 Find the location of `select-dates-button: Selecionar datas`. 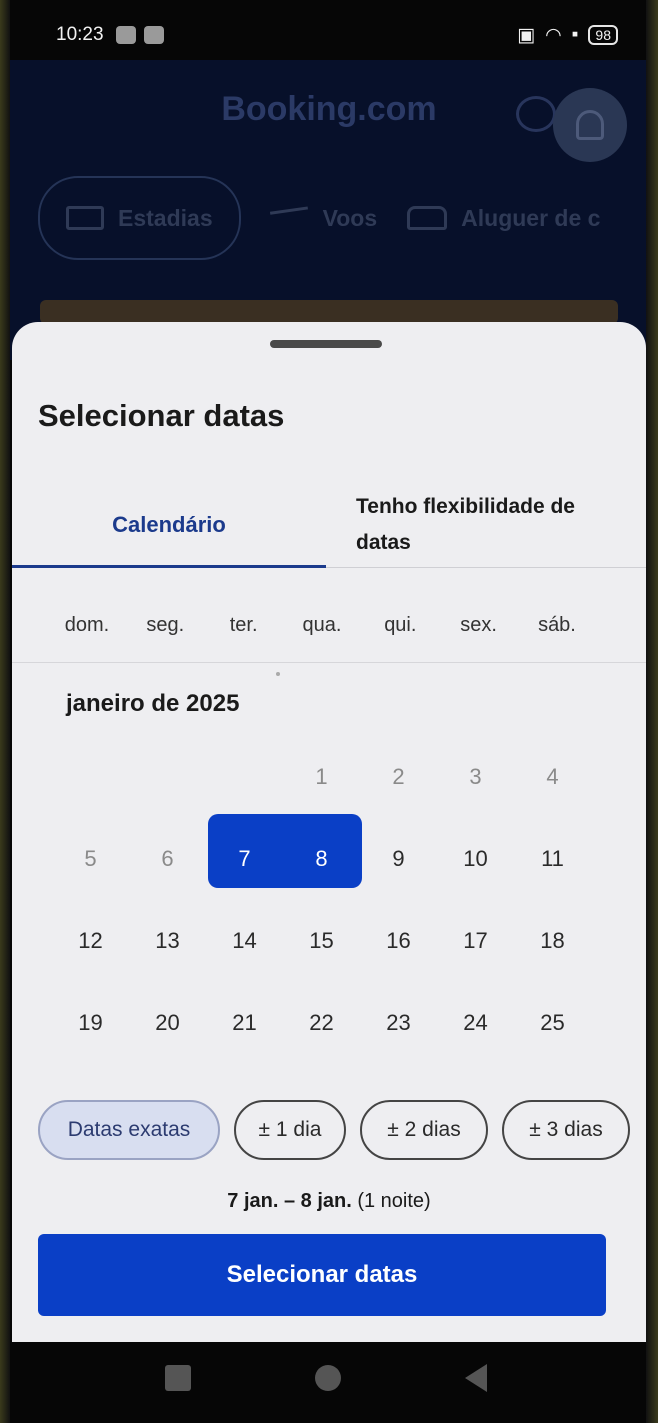

select-dates-button: Selecionar datas is located at coordinates (322, 1275).